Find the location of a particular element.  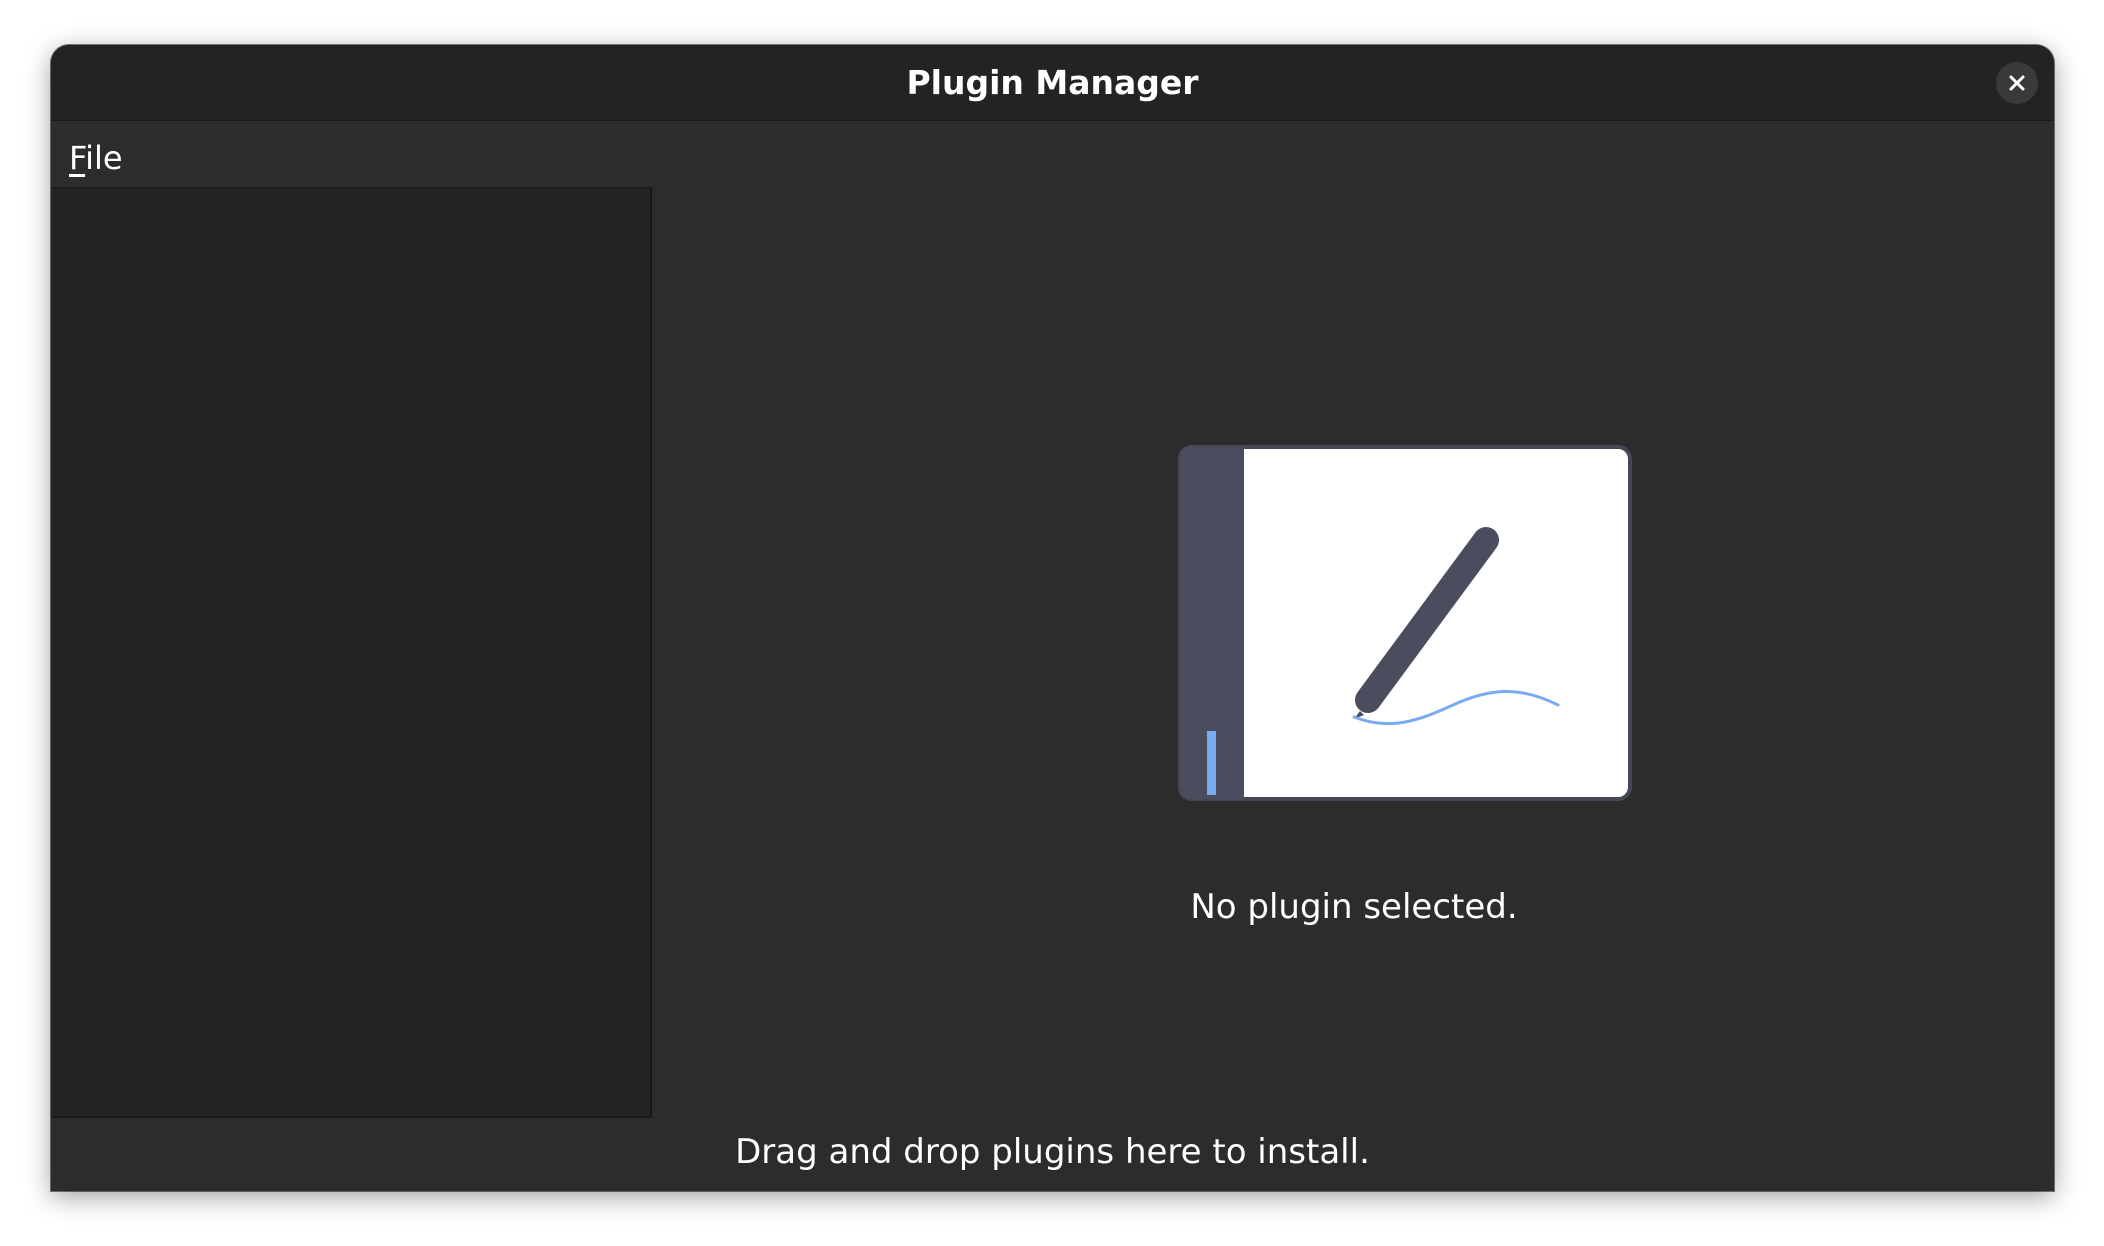

menu-file-label: ile is located at coordinates (104, 158).